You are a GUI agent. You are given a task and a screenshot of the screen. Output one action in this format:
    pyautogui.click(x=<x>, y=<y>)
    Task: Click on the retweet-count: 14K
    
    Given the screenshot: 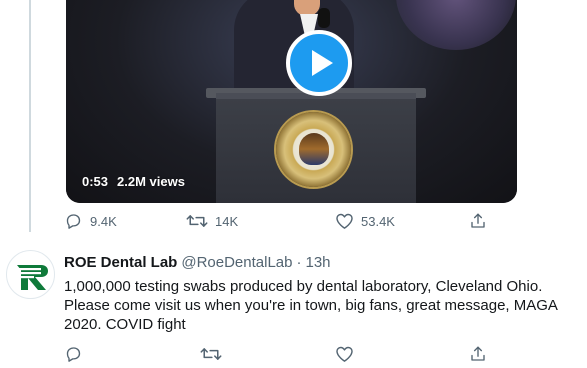 What is the action you would take?
    pyautogui.click(x=227, y=221)
    